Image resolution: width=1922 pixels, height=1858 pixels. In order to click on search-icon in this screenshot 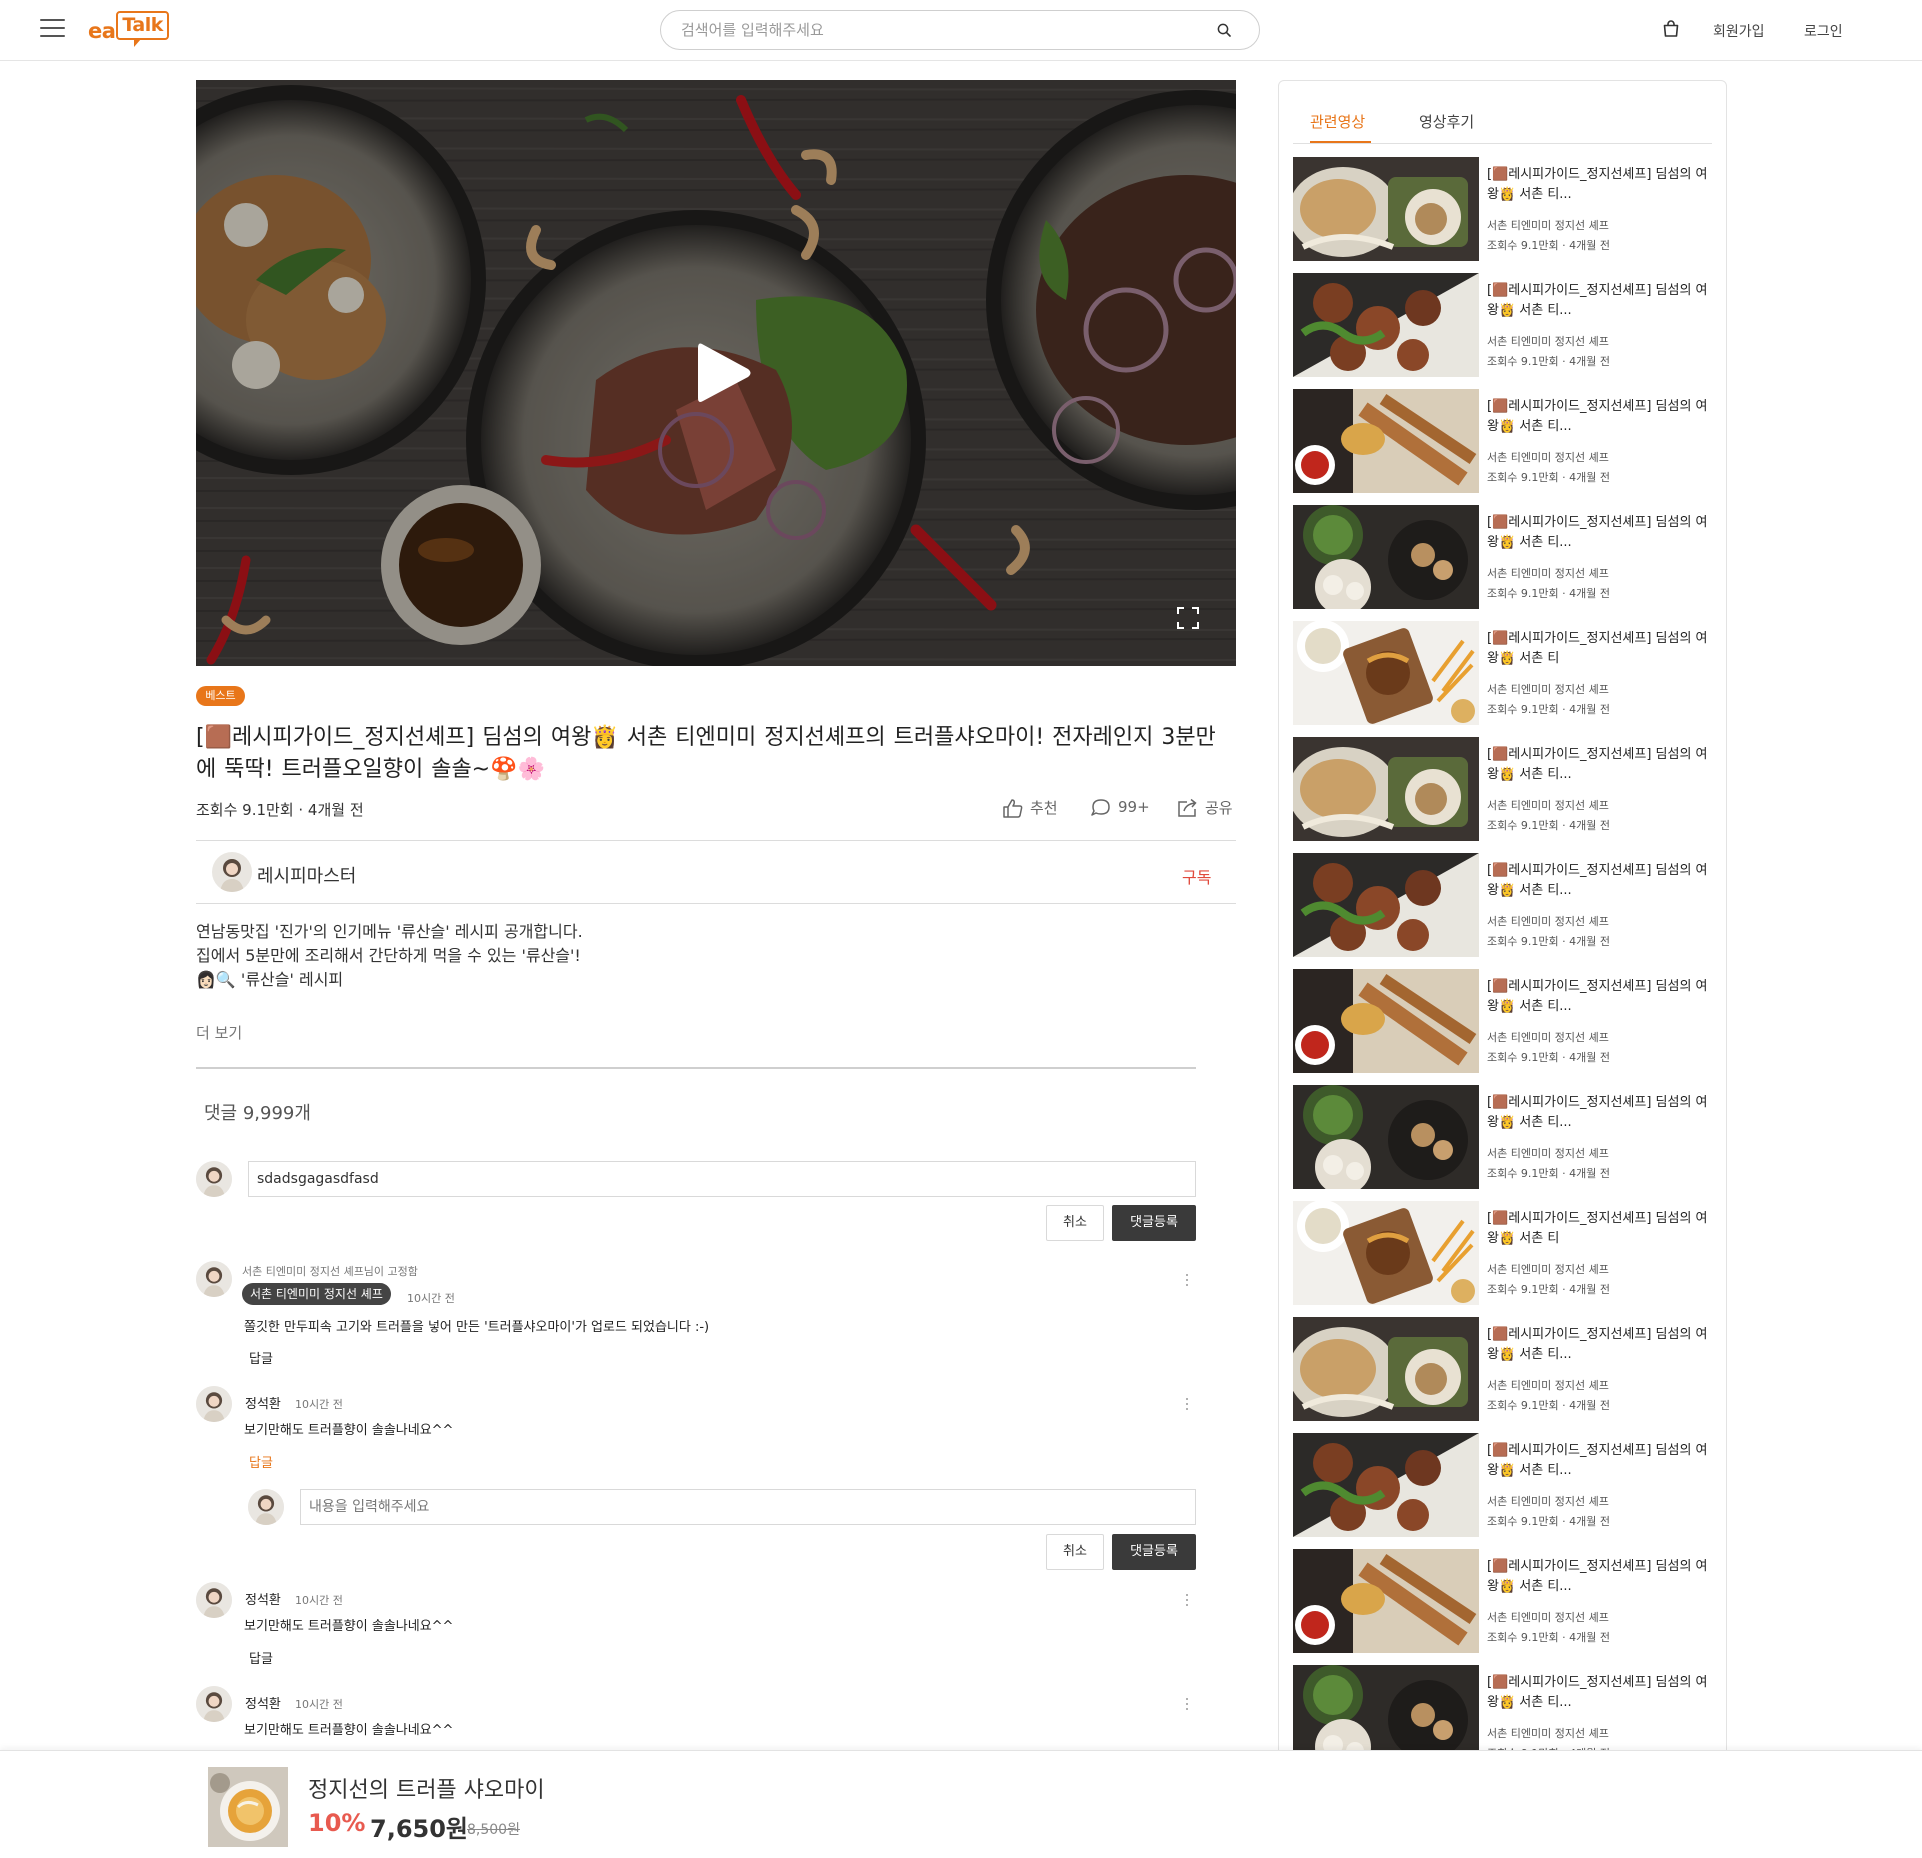, I will do `click(1224, 30)`.